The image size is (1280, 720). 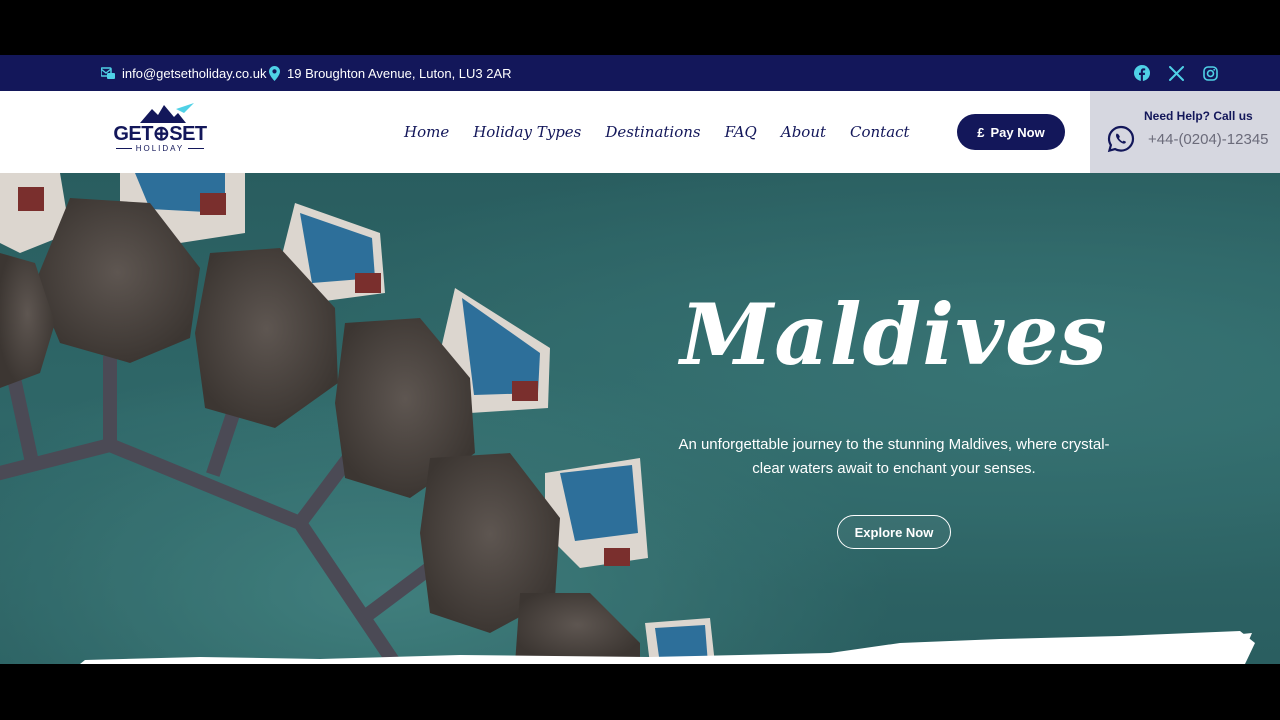 I want to click on email-contact: info@getsetholiday.co.uk, so click(x=184, y=73).